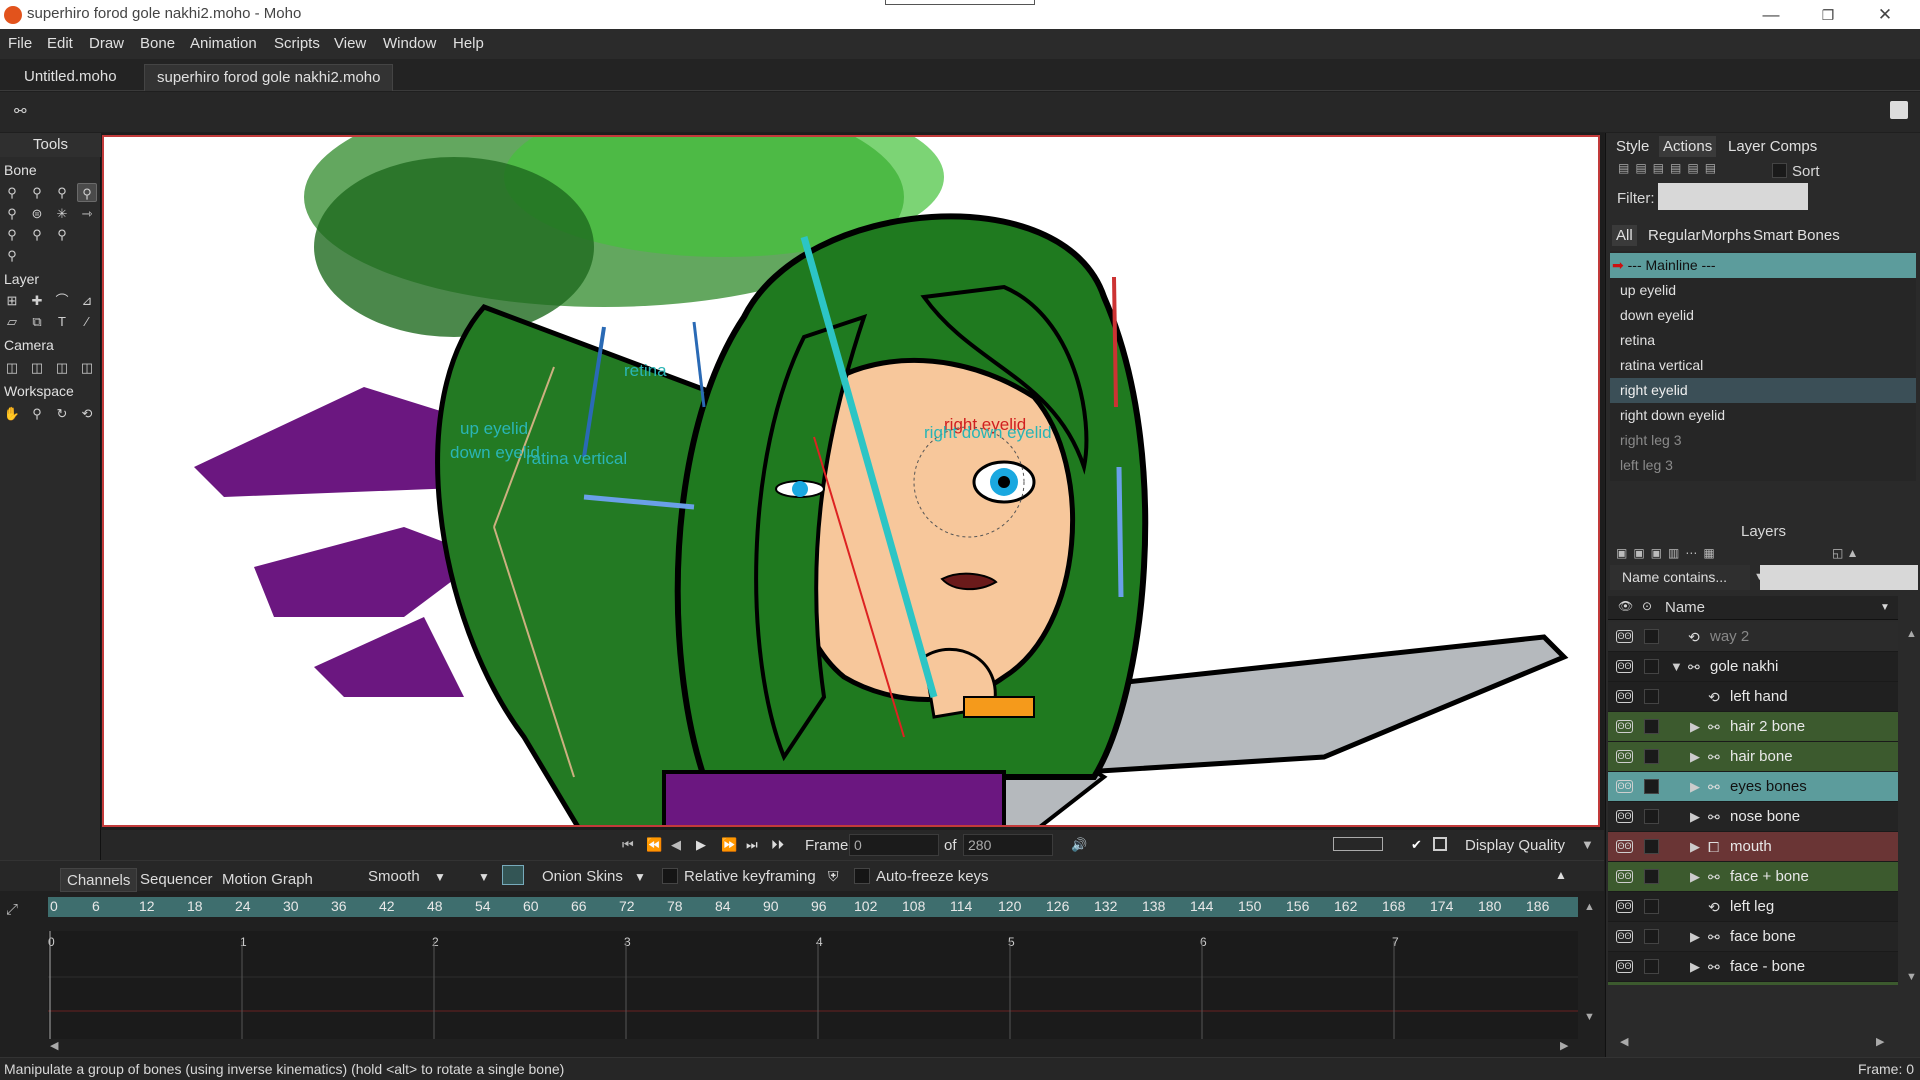  Describe the element at coordinates (37, 192) in the screenshot. I see `add-bone-icon: ⚲` at that location.